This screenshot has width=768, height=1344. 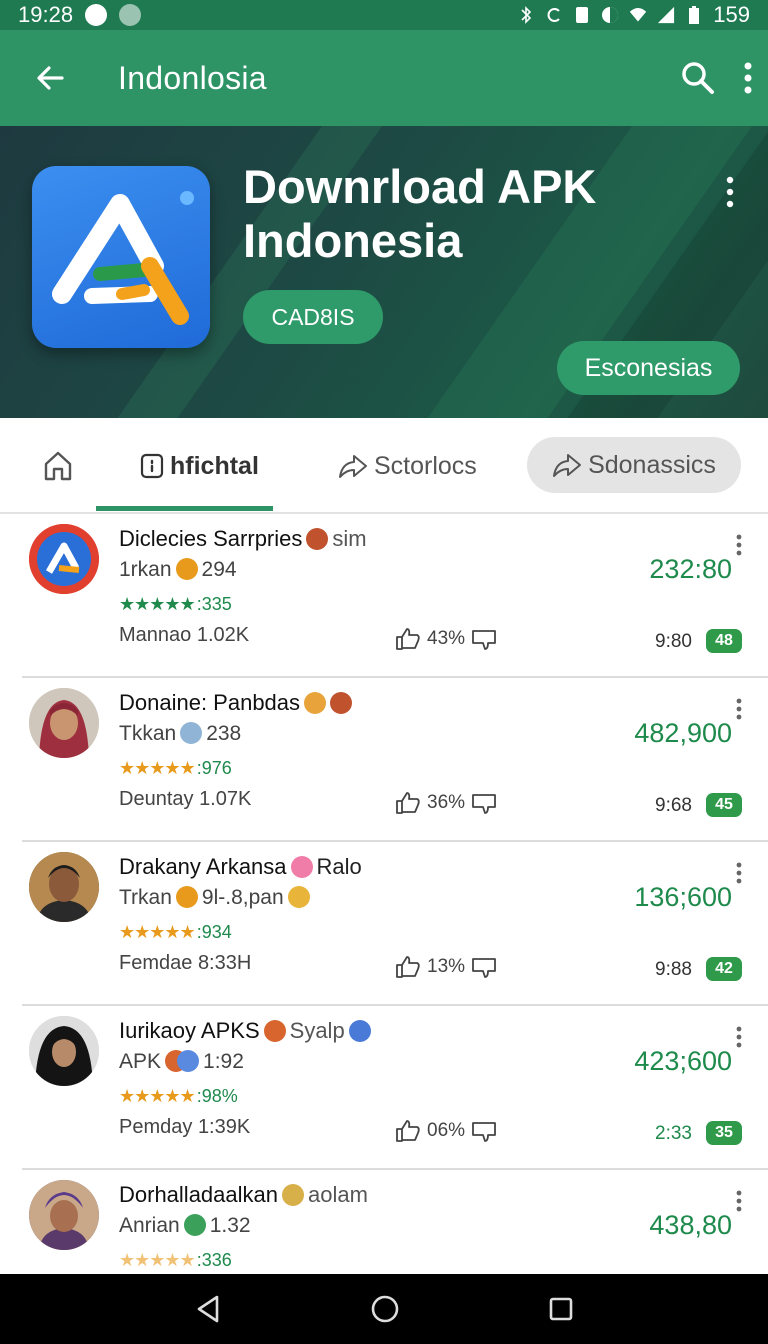 What do you see at coordinates (149, 1225) in the screenshot?
I see `item-sub-label: Anrian` at bounding box center [149, 1225].